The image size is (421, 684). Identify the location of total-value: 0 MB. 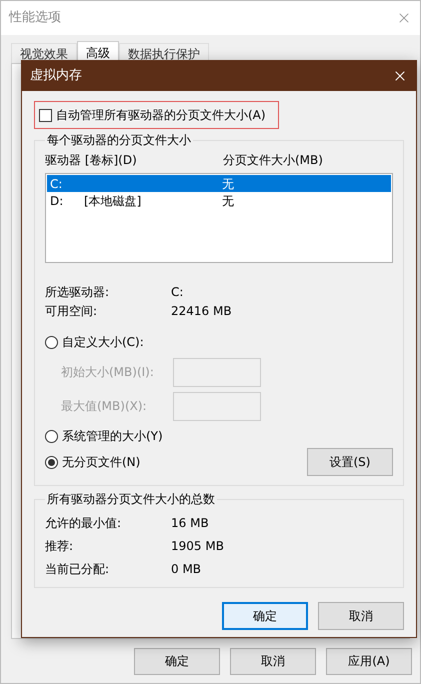
(186, 569).